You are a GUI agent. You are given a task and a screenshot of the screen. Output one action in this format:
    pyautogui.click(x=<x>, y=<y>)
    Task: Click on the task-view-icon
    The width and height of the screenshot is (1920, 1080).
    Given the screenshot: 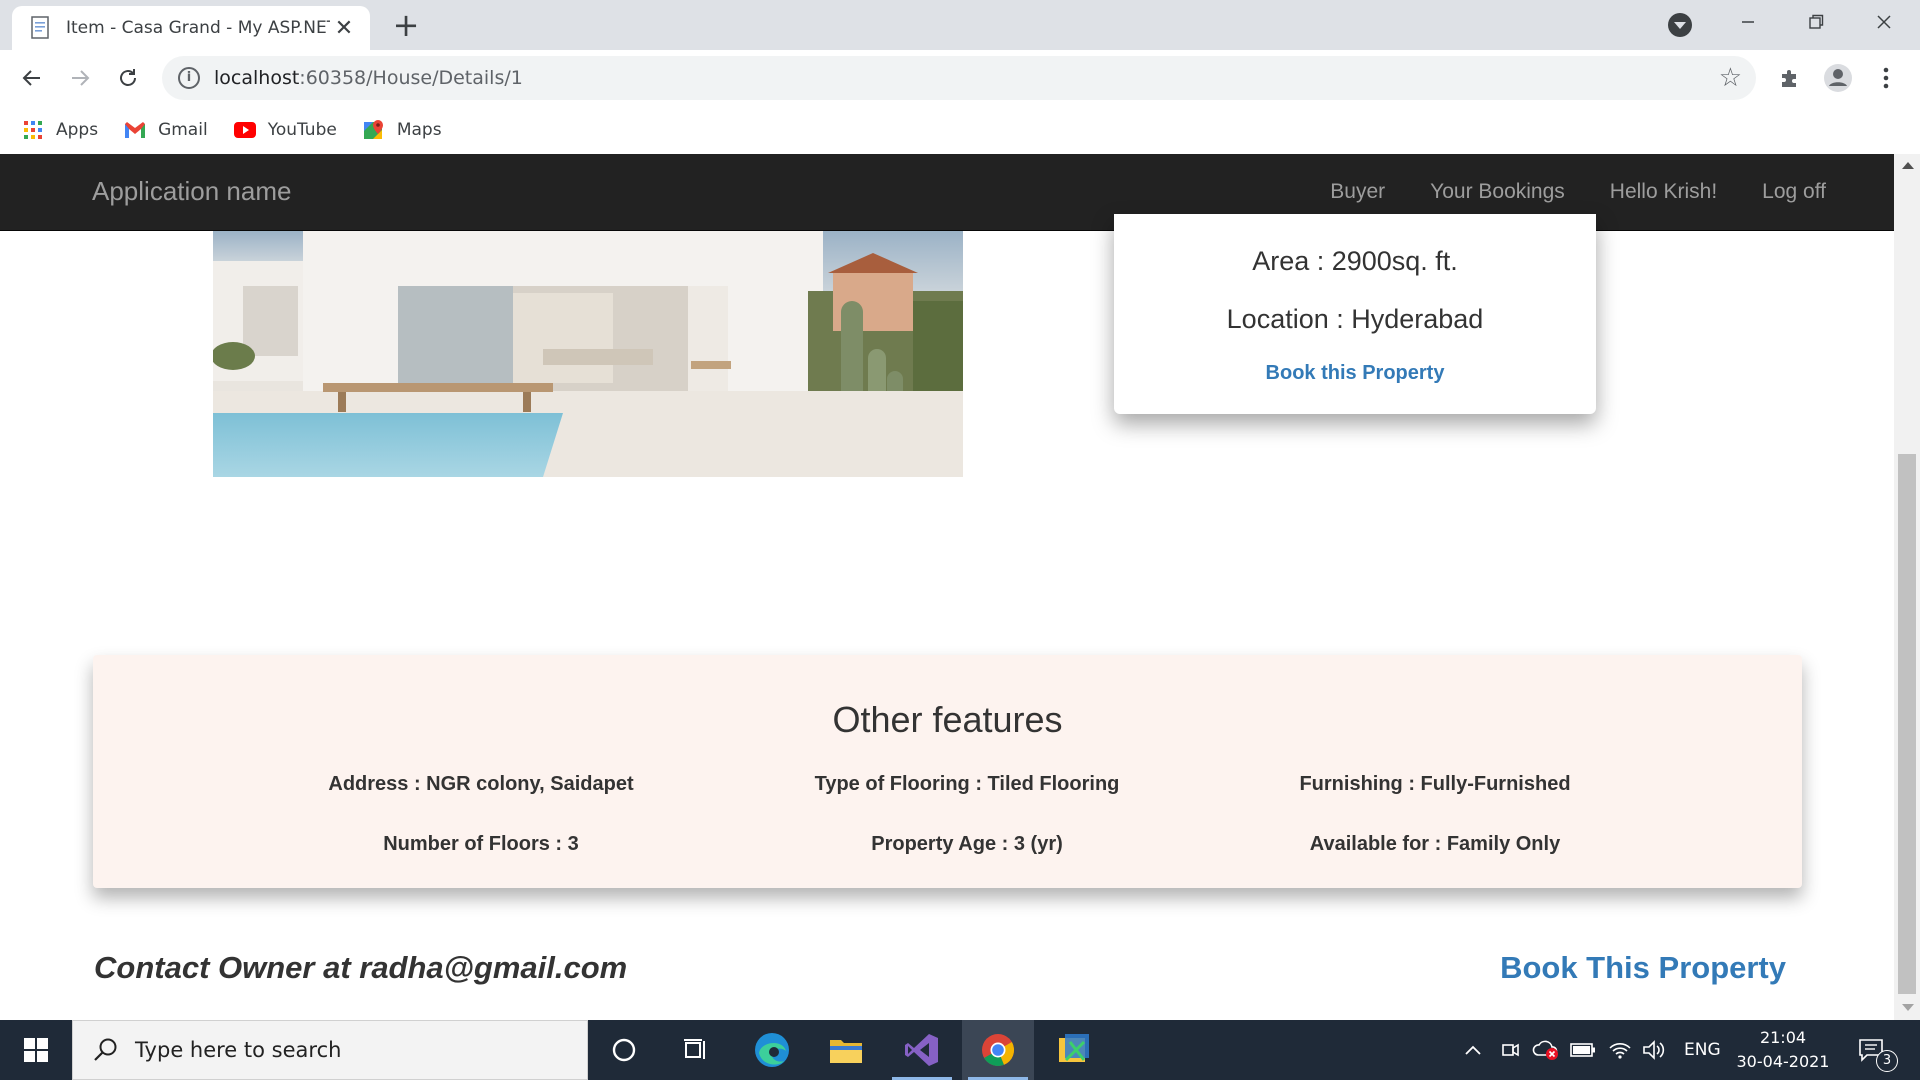 What is the action you would take?
    pyautogui.click(x=696, y=1050)
    